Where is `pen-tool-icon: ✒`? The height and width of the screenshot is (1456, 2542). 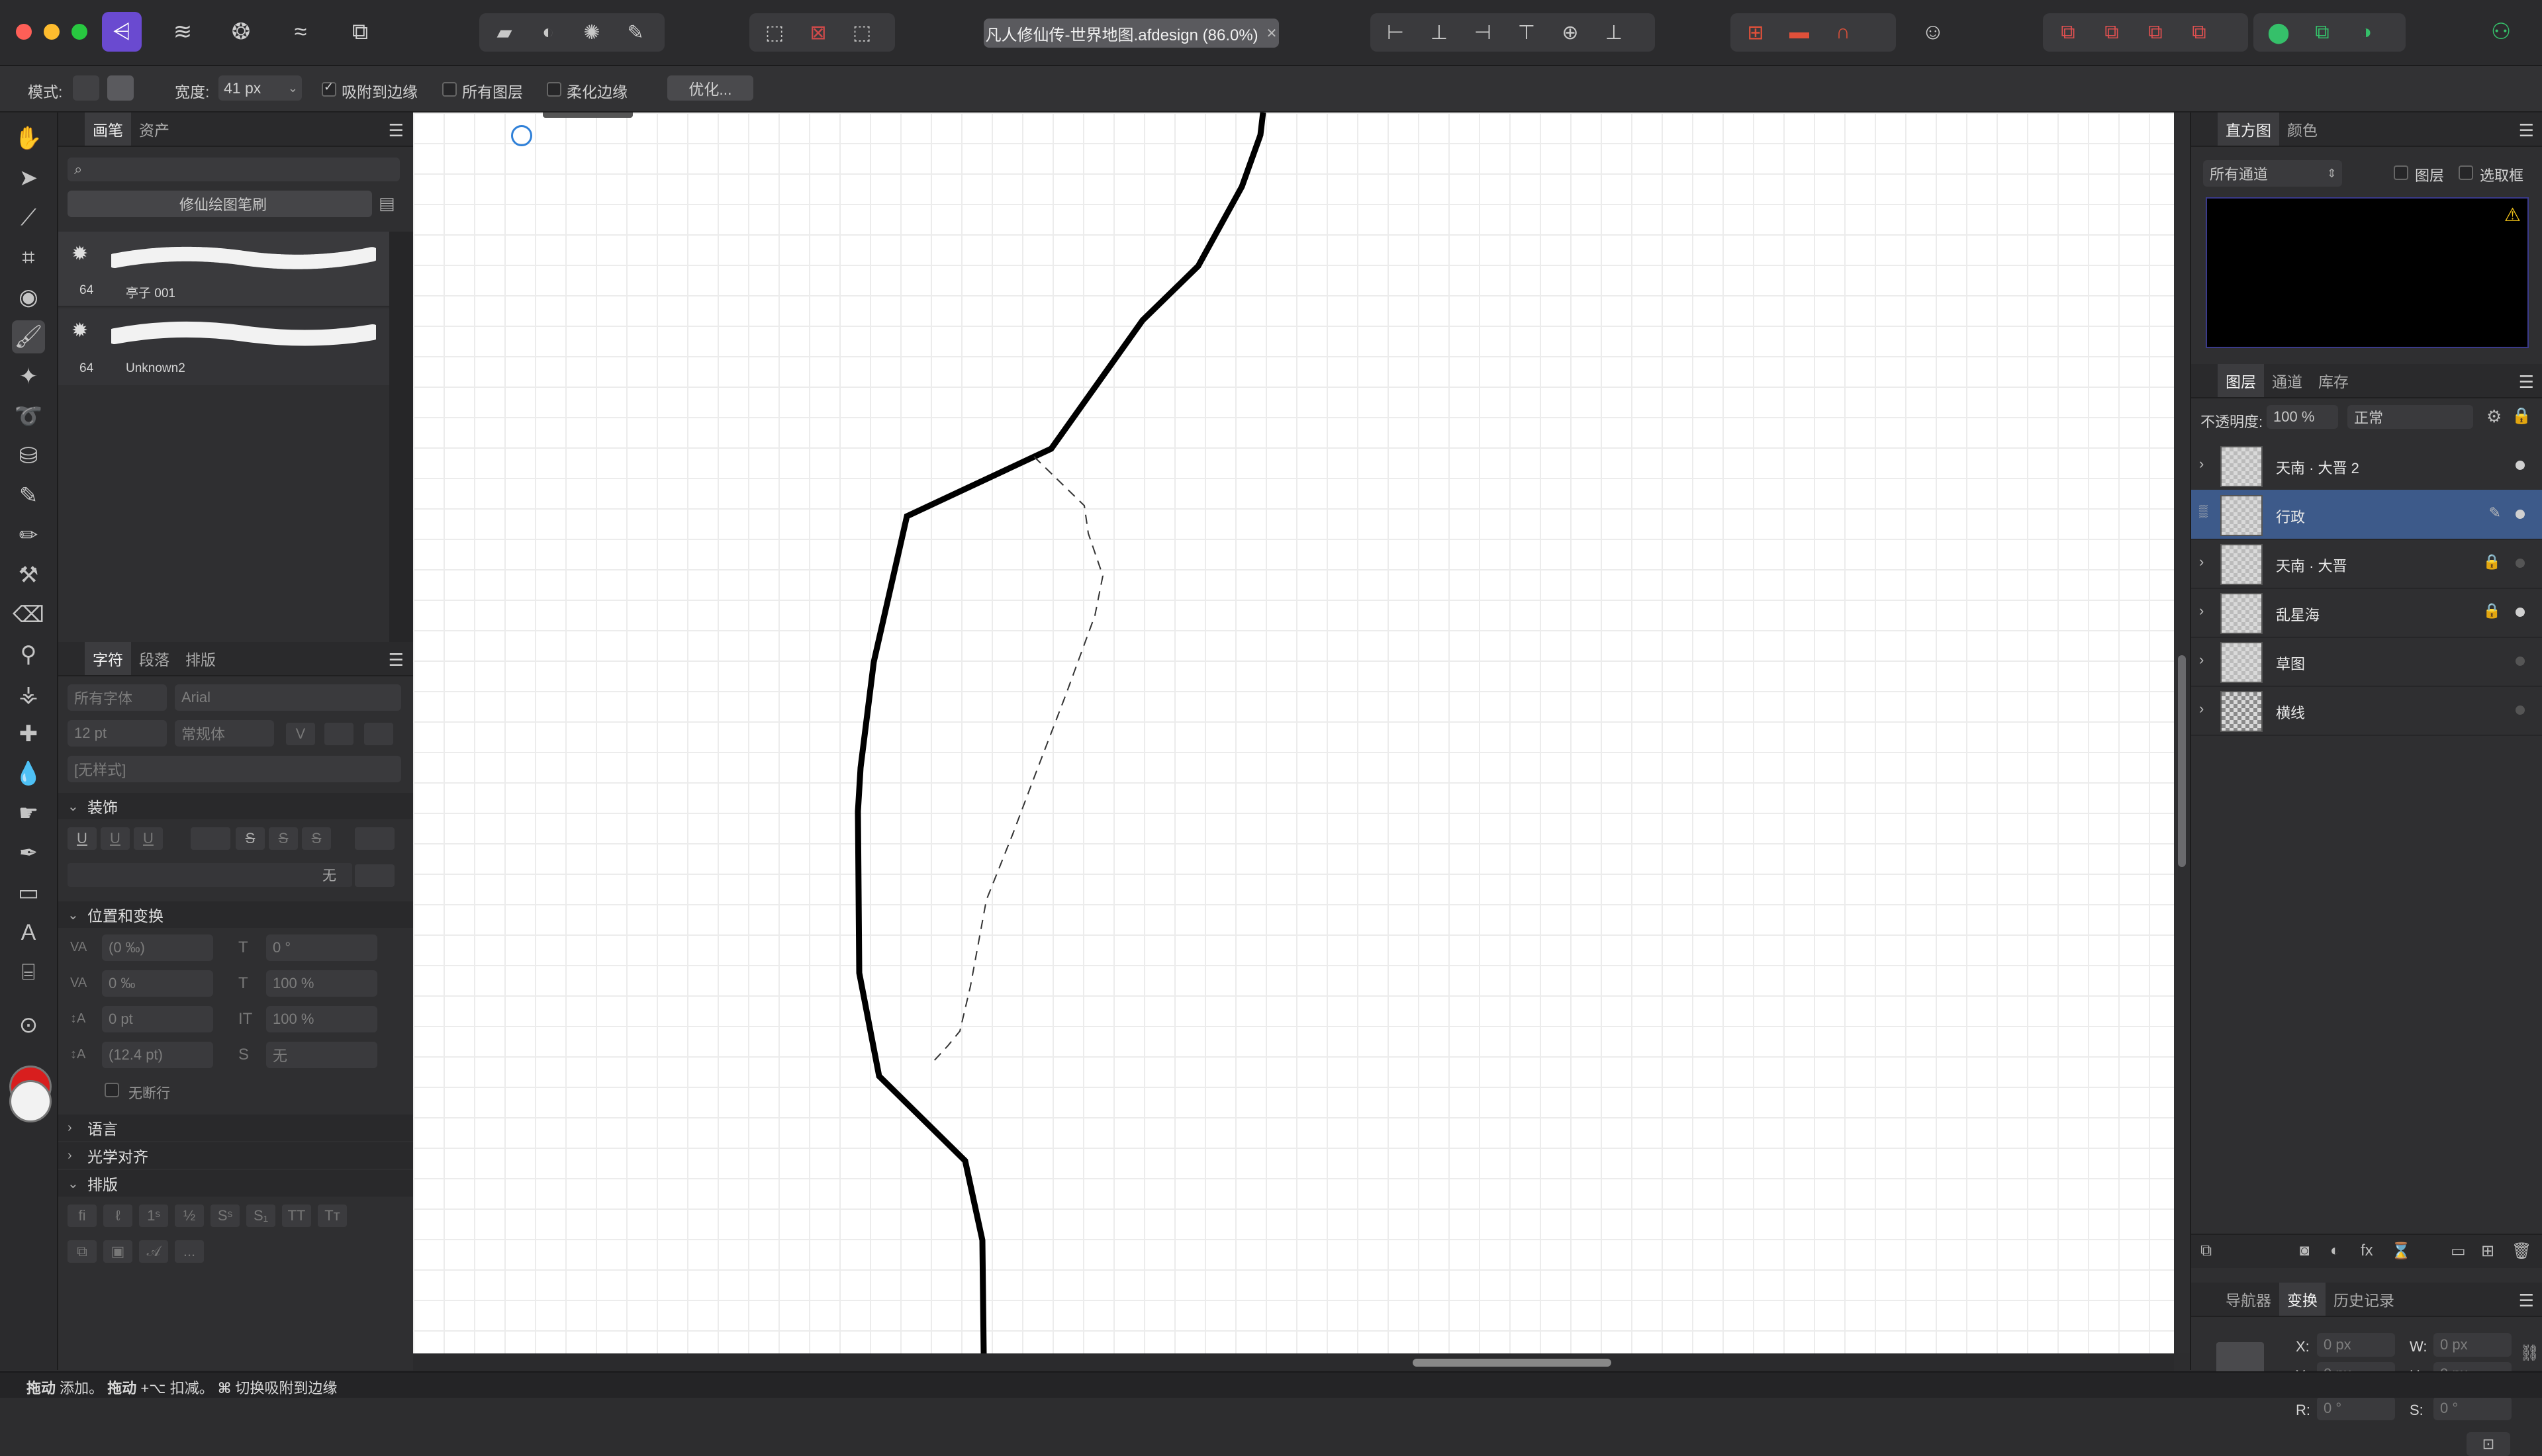
pen-tool-icon: ✒ is located at coordinates (28, 853).